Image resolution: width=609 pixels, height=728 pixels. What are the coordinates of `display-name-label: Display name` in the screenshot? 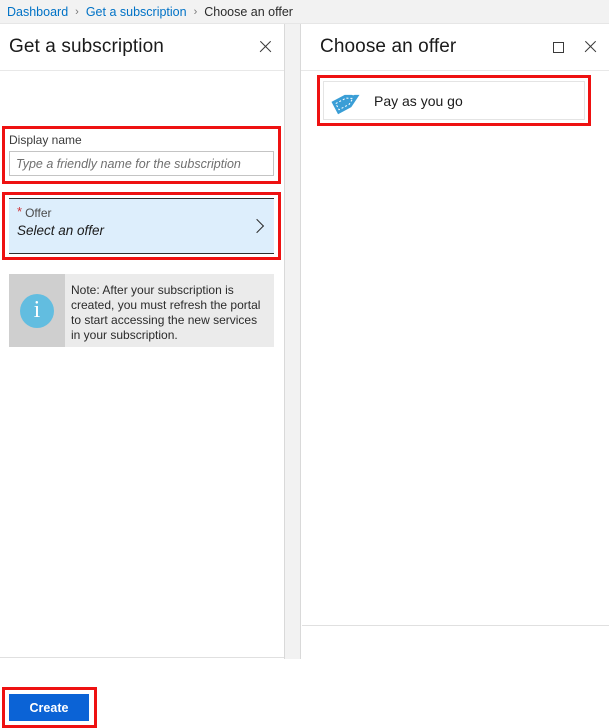 It's located at (45, 140).